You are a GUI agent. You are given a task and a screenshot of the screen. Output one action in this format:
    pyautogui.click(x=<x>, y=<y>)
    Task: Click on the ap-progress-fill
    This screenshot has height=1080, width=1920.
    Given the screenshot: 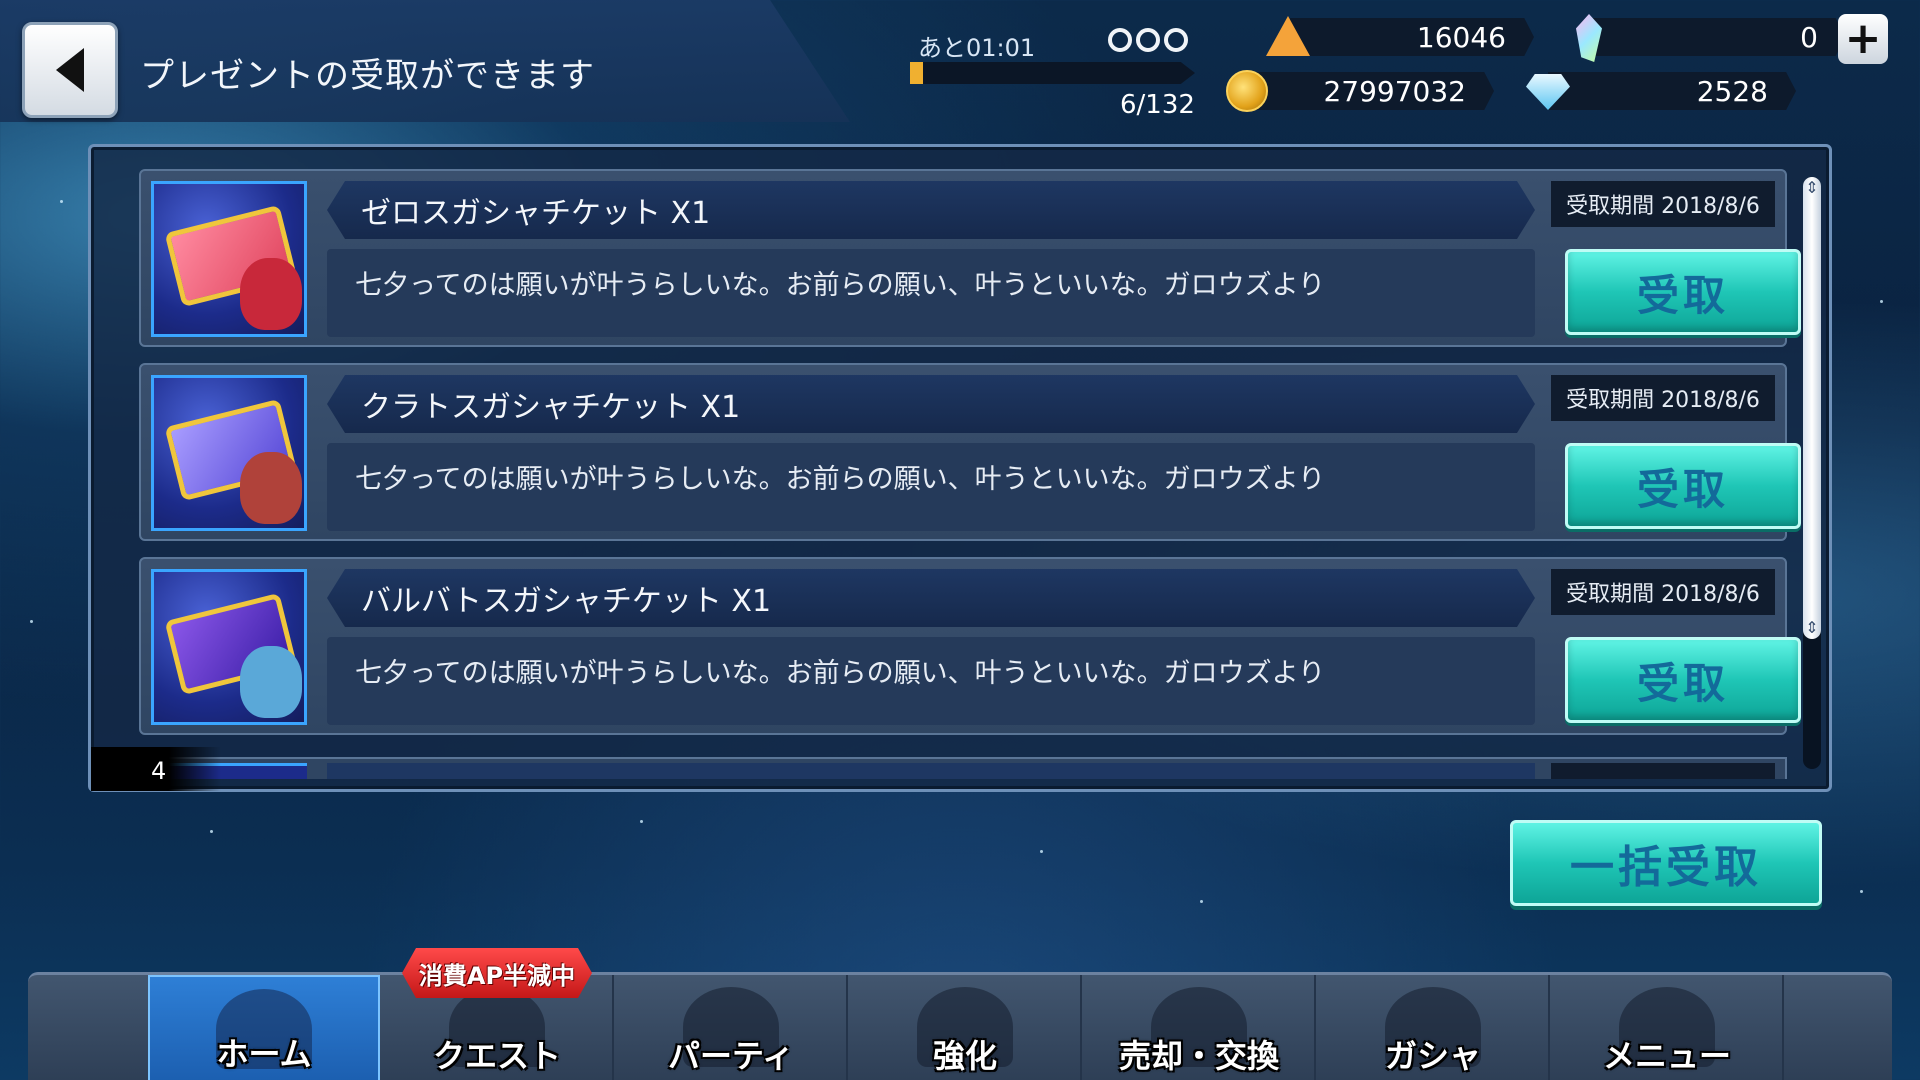 What is the action you would take?
    pyautogui.click(x=916, y=73)
    